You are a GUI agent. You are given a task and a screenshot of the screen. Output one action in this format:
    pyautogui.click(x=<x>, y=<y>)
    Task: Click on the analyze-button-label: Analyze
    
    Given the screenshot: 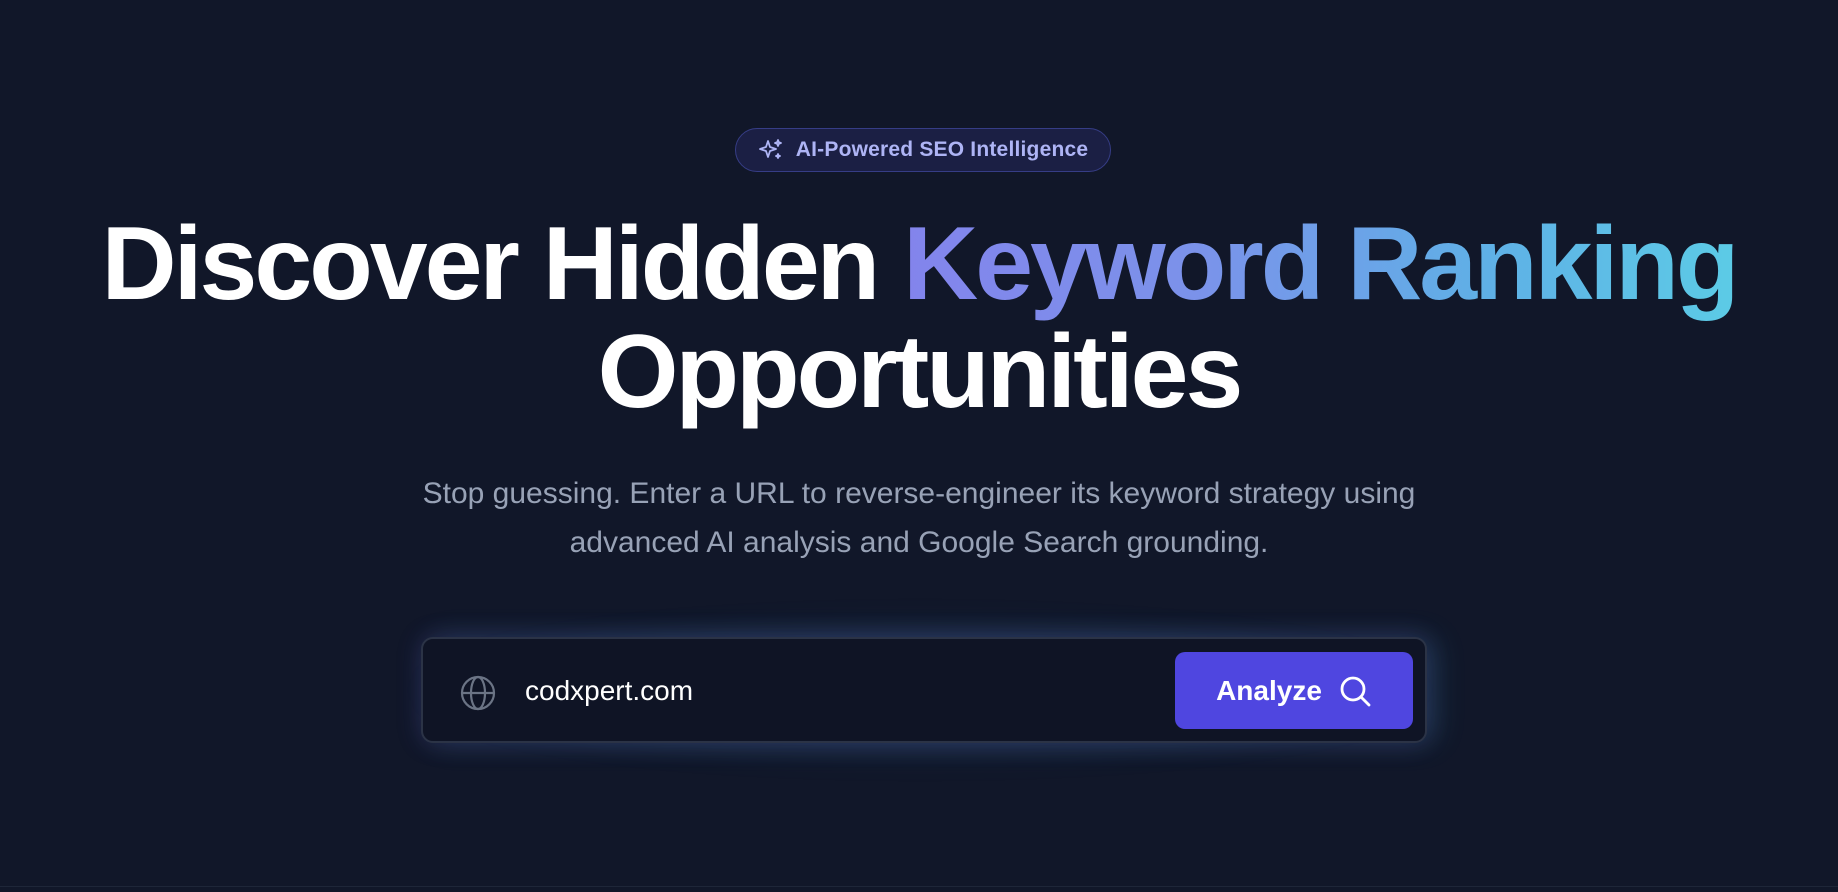 What is the action you would take?
    pyautogui.click(x=1269, y=690)
    